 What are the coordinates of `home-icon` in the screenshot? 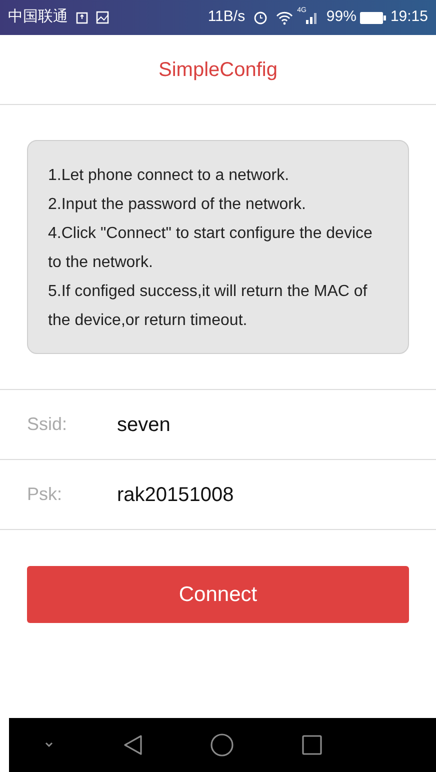 It's located at (222, 745).